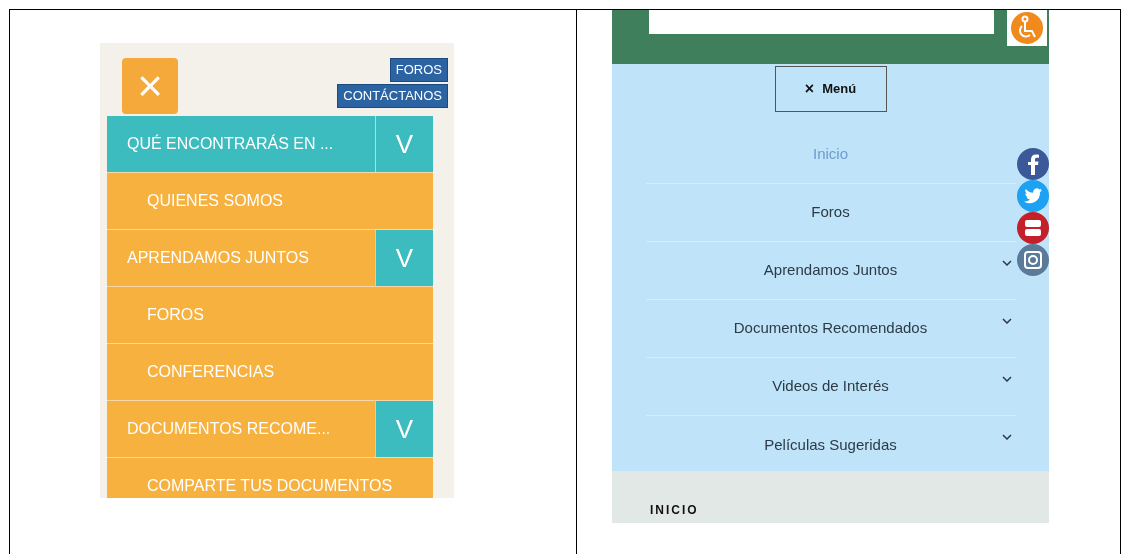 Image resolution: width=1130 pixels, height=554 pixels. Describe the element at coordinates (270, 201) in the screenshot. I see `menu-item: QUIENES SOMOS` at that location.